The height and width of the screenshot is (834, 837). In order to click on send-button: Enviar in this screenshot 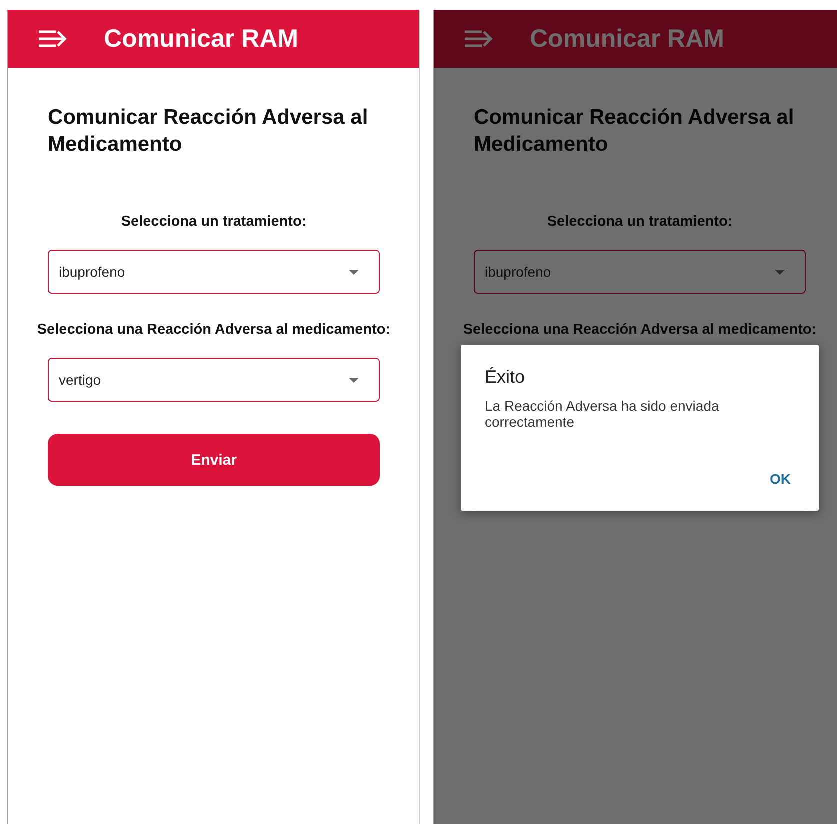, I will do `click(214, 460)`.